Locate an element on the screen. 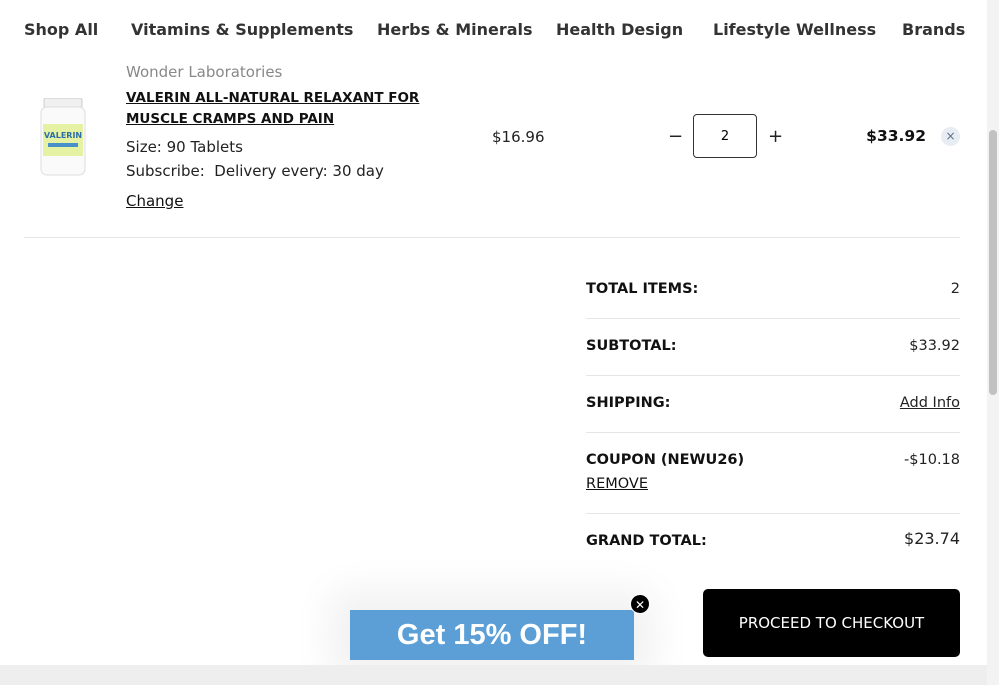  nav-vitamins-supplements: Vitamins & Supplements is located at coordinates (242, 29).